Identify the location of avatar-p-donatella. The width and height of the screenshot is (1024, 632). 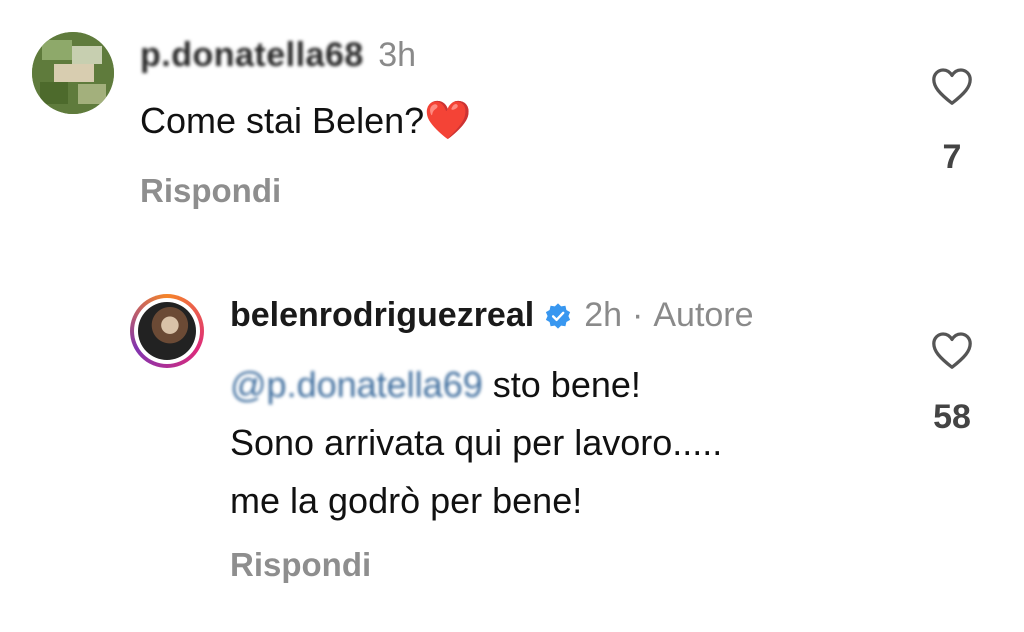
(73, 73).